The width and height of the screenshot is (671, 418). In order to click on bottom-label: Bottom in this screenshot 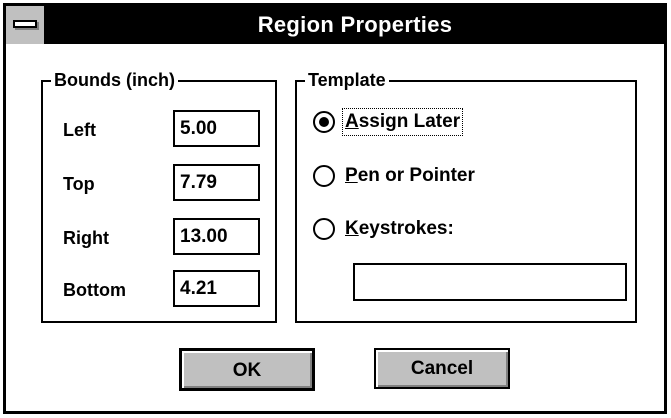, I will do `click(94, 290)`.